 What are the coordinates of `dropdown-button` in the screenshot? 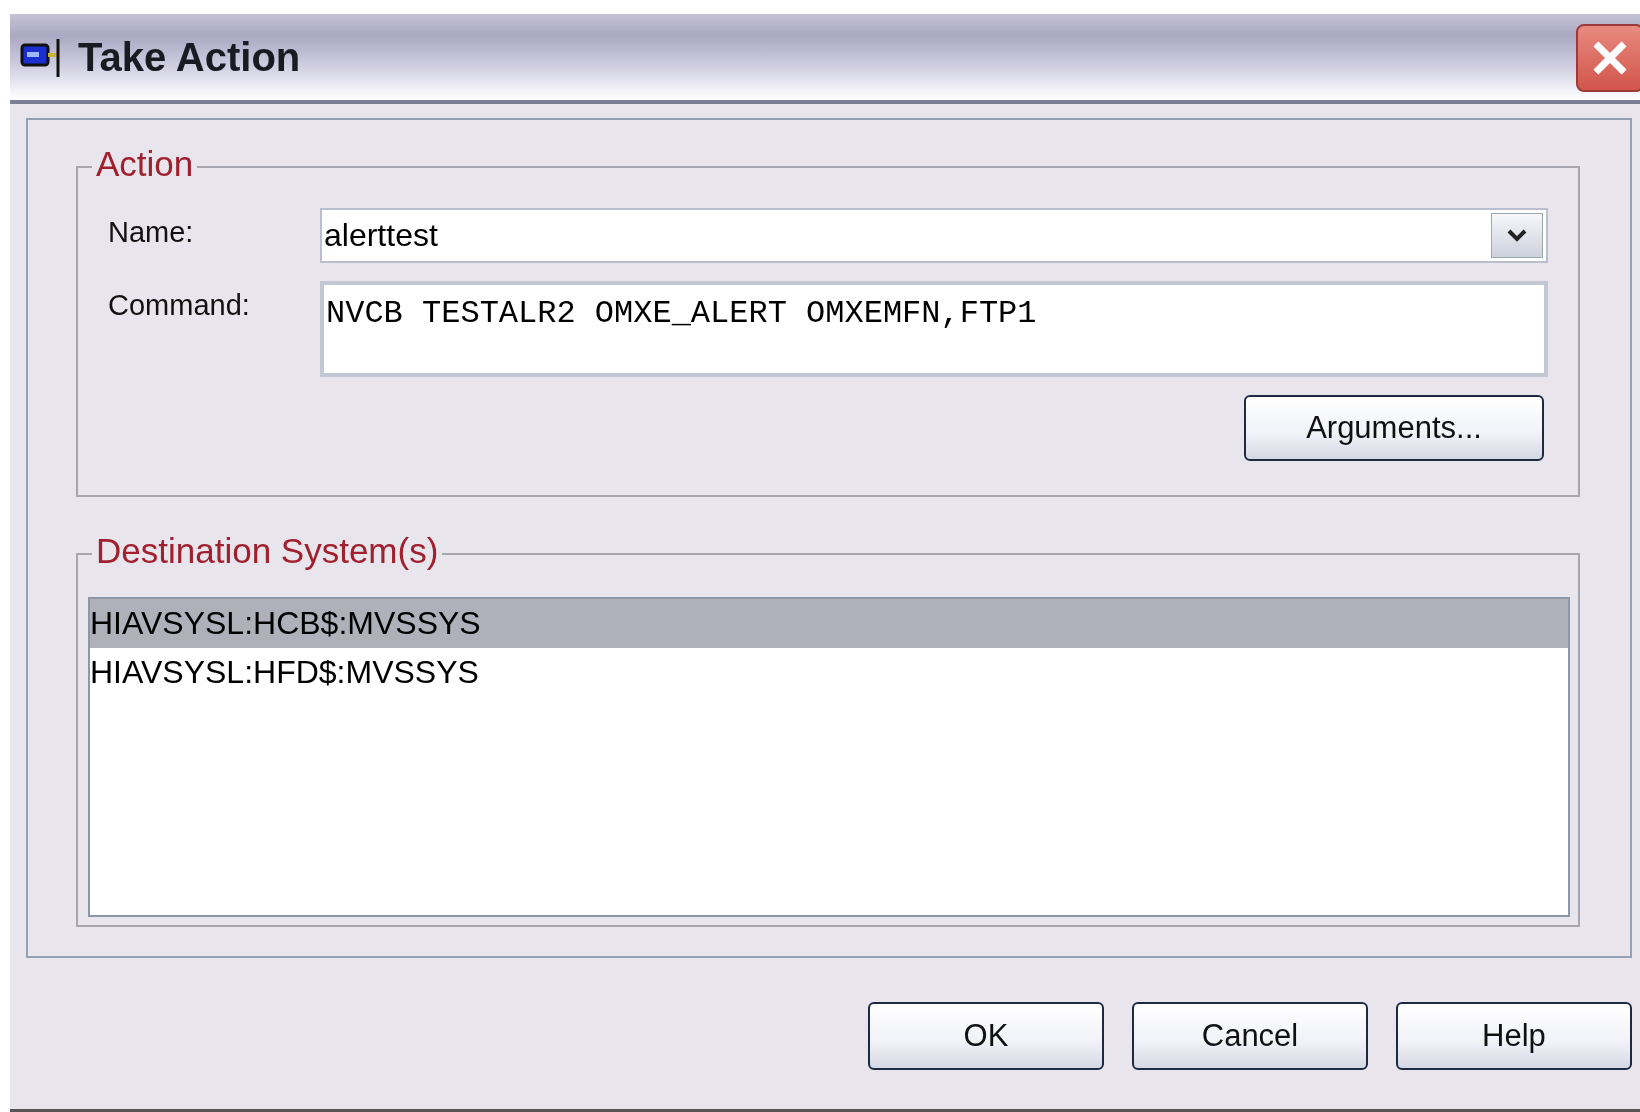 It's located at (1517, 235).